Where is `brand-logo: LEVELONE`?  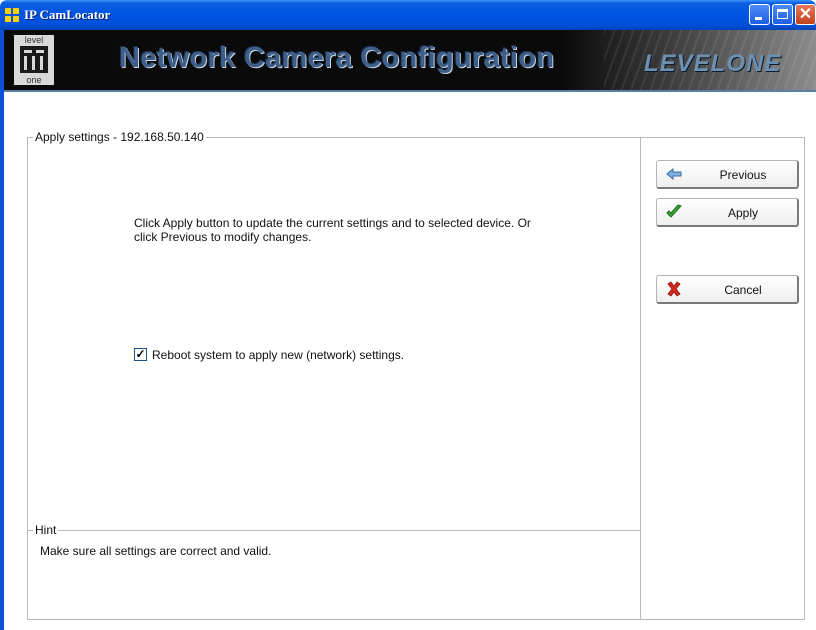 brand-logo: LEVELONE is located at coordinates (713, 63).